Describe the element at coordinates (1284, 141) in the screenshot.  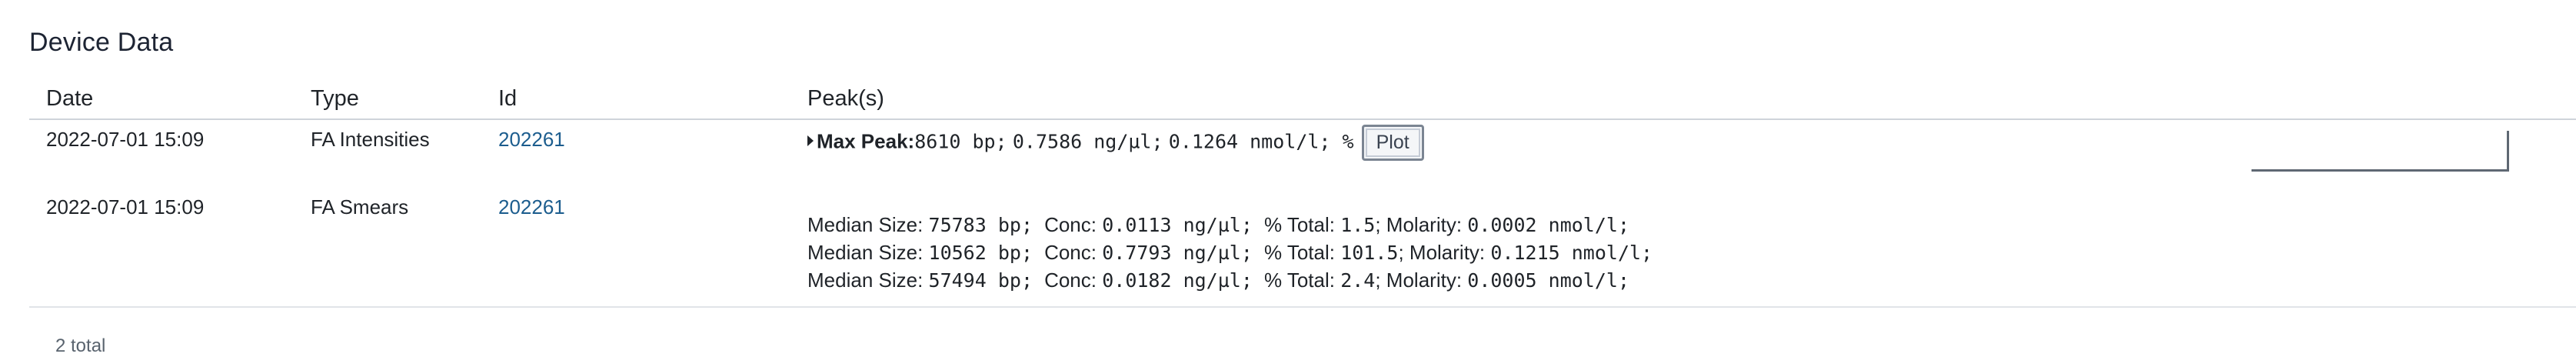
I see `max-peak-molarity-unit: nmol/l;` at that location.